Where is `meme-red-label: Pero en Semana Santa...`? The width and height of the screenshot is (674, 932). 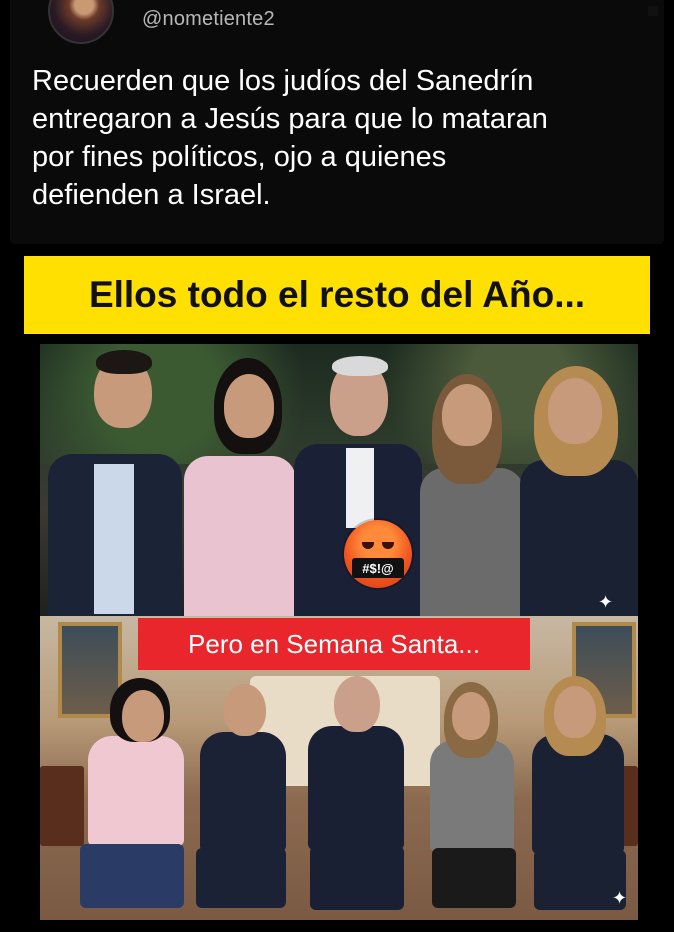 meme-red-label: Pero en Semana Santa... is located at coordinates (334, 644).